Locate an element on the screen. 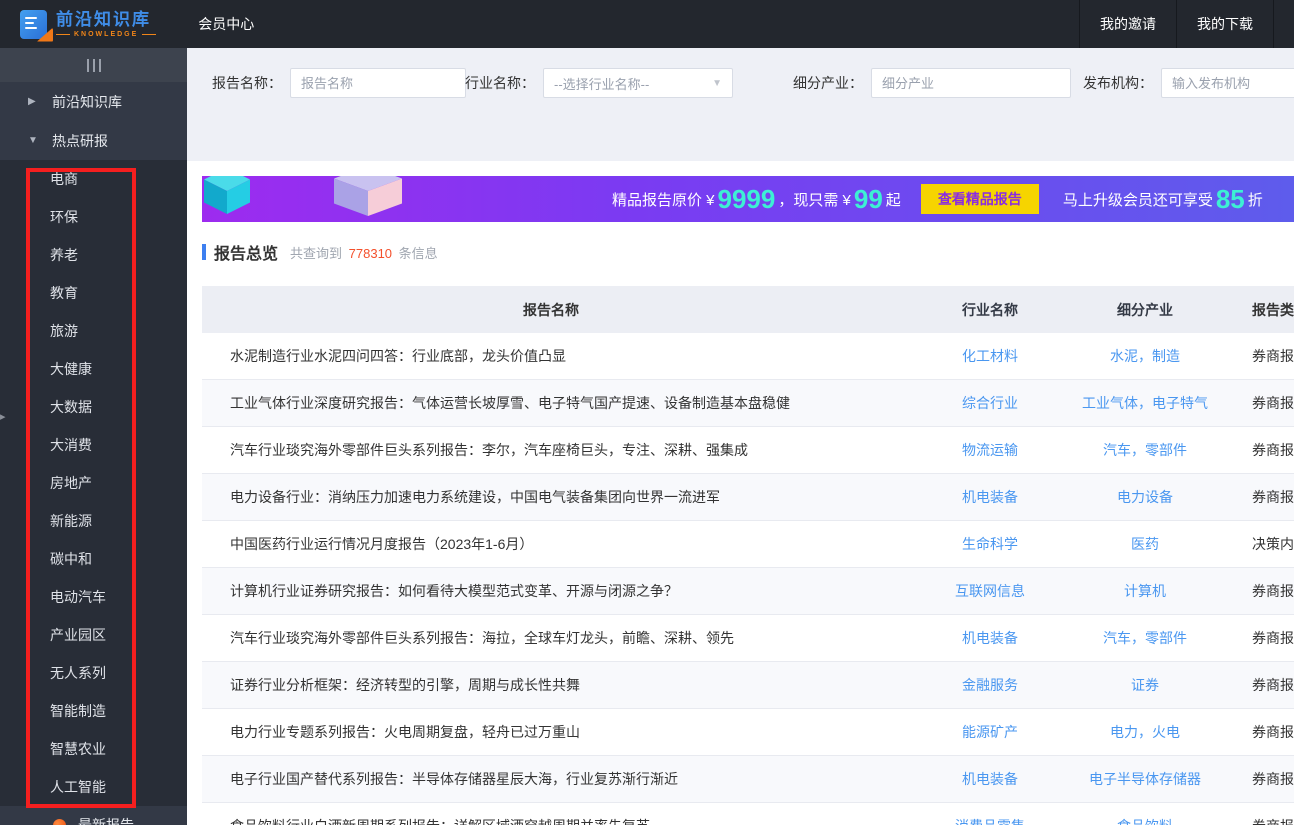  report-name-input is located at coordinates (378, 83).